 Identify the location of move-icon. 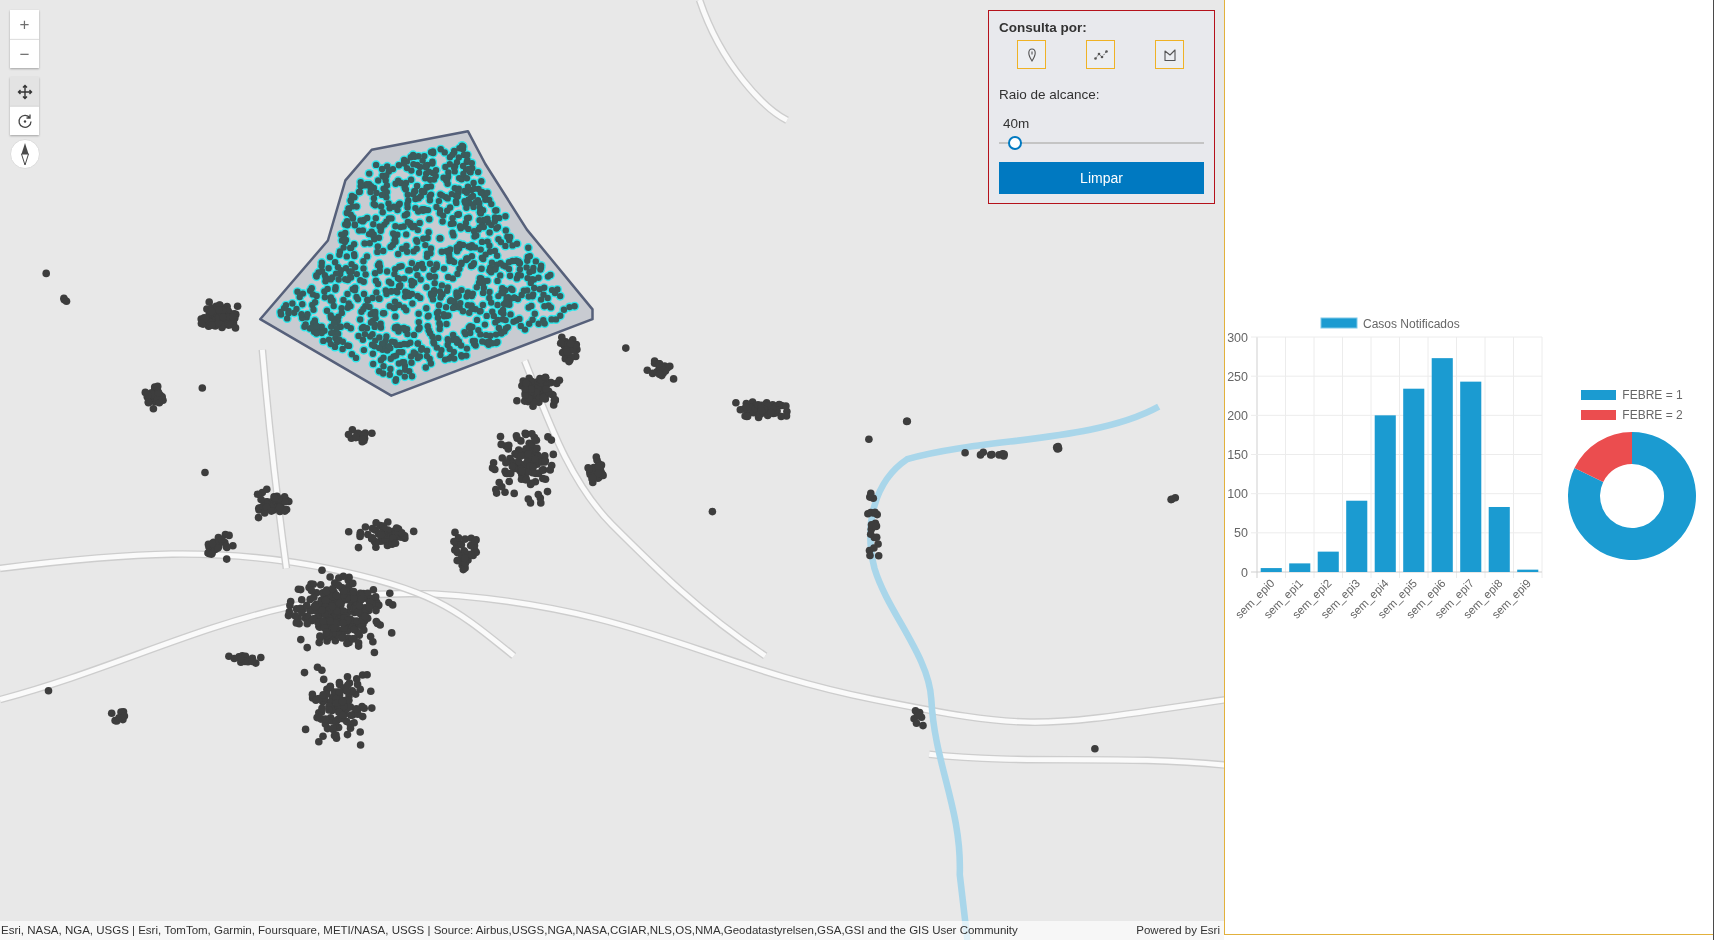
(24, 91).